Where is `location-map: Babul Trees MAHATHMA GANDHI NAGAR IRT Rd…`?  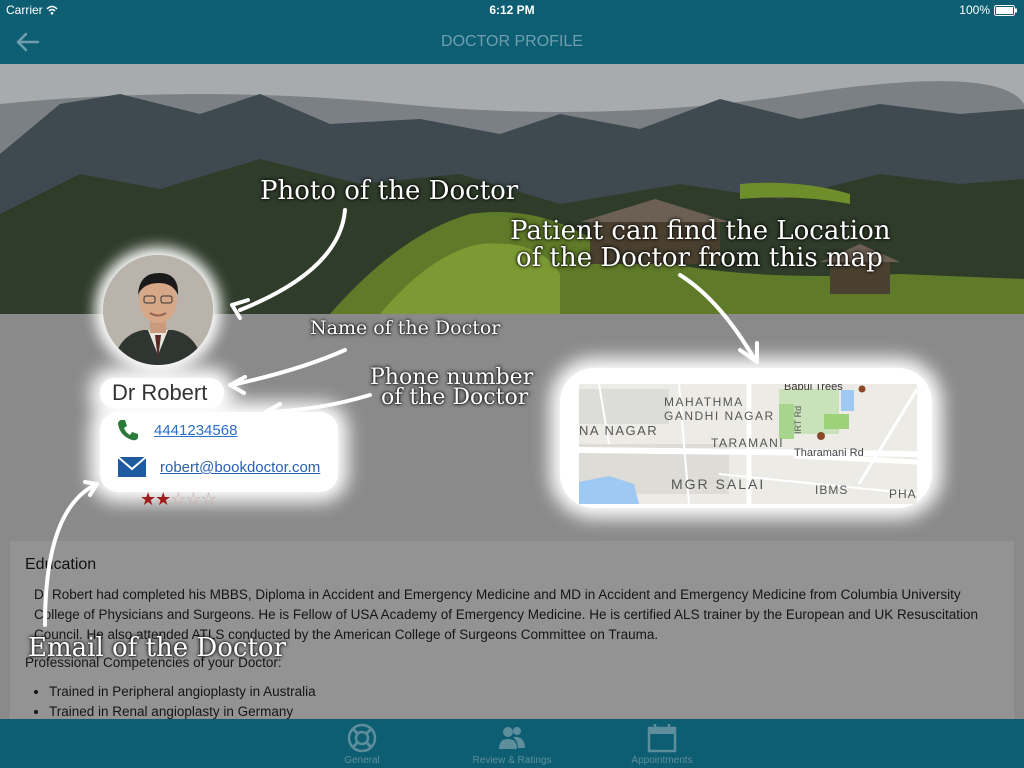 location-map: Babul Trees MAHATHMA GANDHI NAGAR IRT Rd… is located at coordinates (748, 444).